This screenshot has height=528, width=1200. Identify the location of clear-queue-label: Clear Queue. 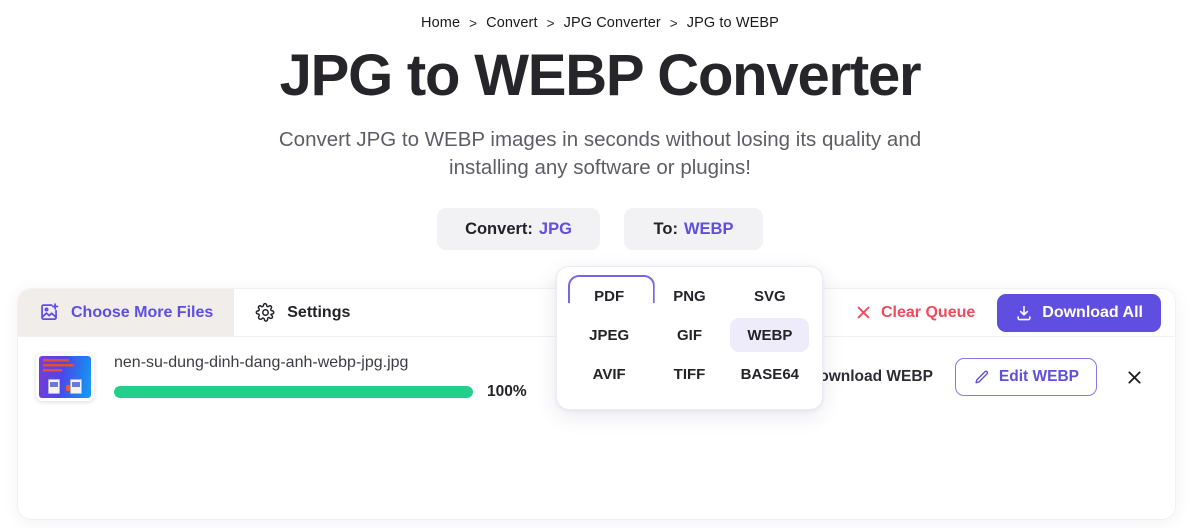
(928, 312).